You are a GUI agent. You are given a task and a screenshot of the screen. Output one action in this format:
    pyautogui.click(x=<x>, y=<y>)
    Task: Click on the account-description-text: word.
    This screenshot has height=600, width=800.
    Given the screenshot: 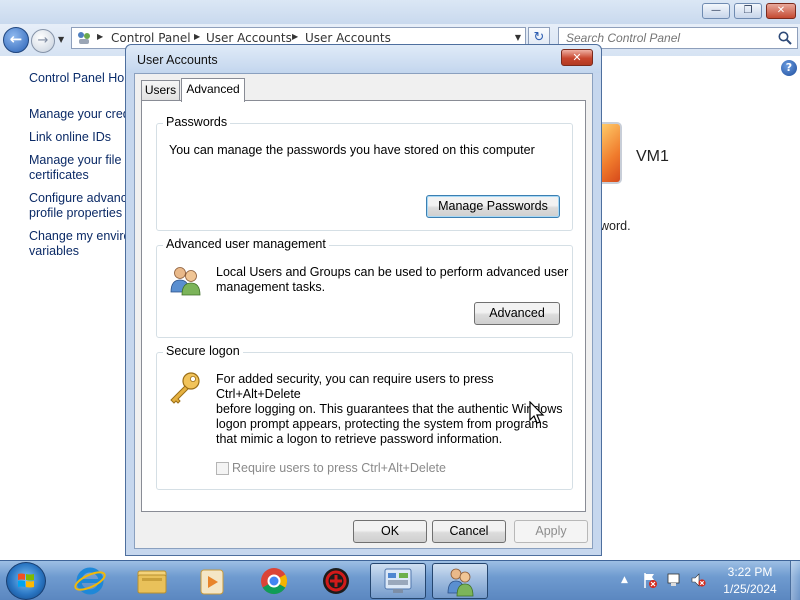 What is the action you would take?
    pyautogui.click(x=615, y=226)
    